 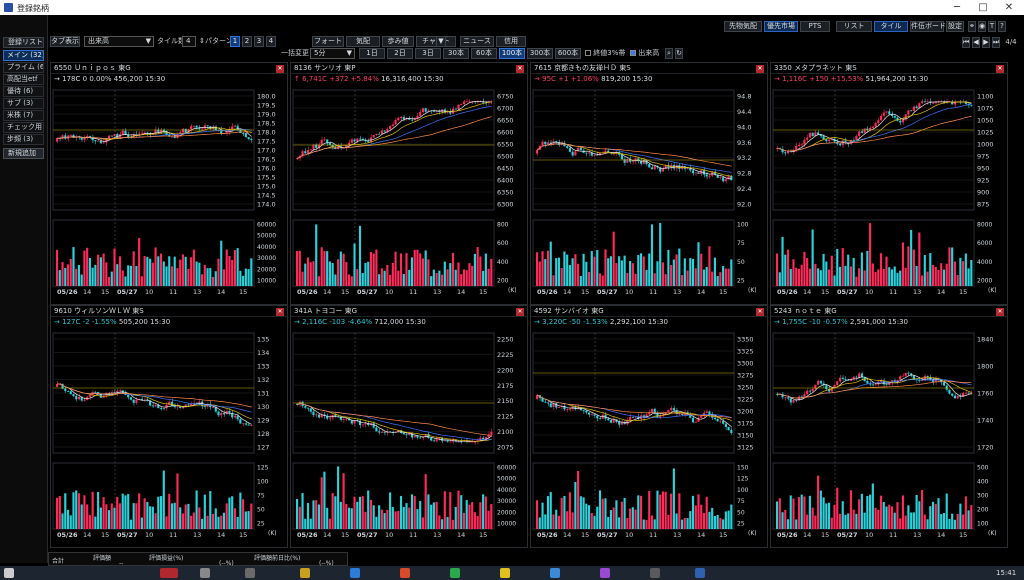 What do you see at coordinates (23, 153) in the screenshot?
I see `add-list-button: 新規追加` at bounding box center [23, 153].